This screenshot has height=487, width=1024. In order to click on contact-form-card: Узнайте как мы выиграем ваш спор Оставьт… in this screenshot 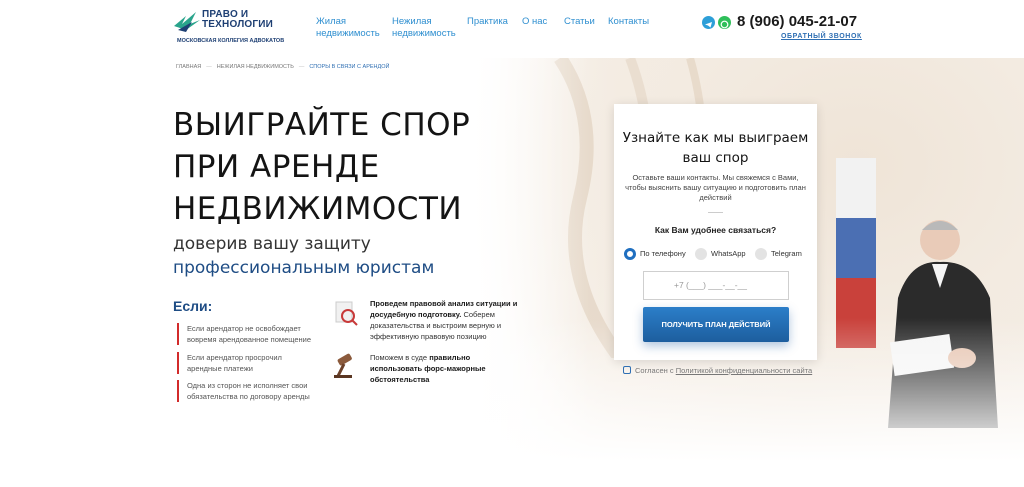, I will do `click(715, 232)`.